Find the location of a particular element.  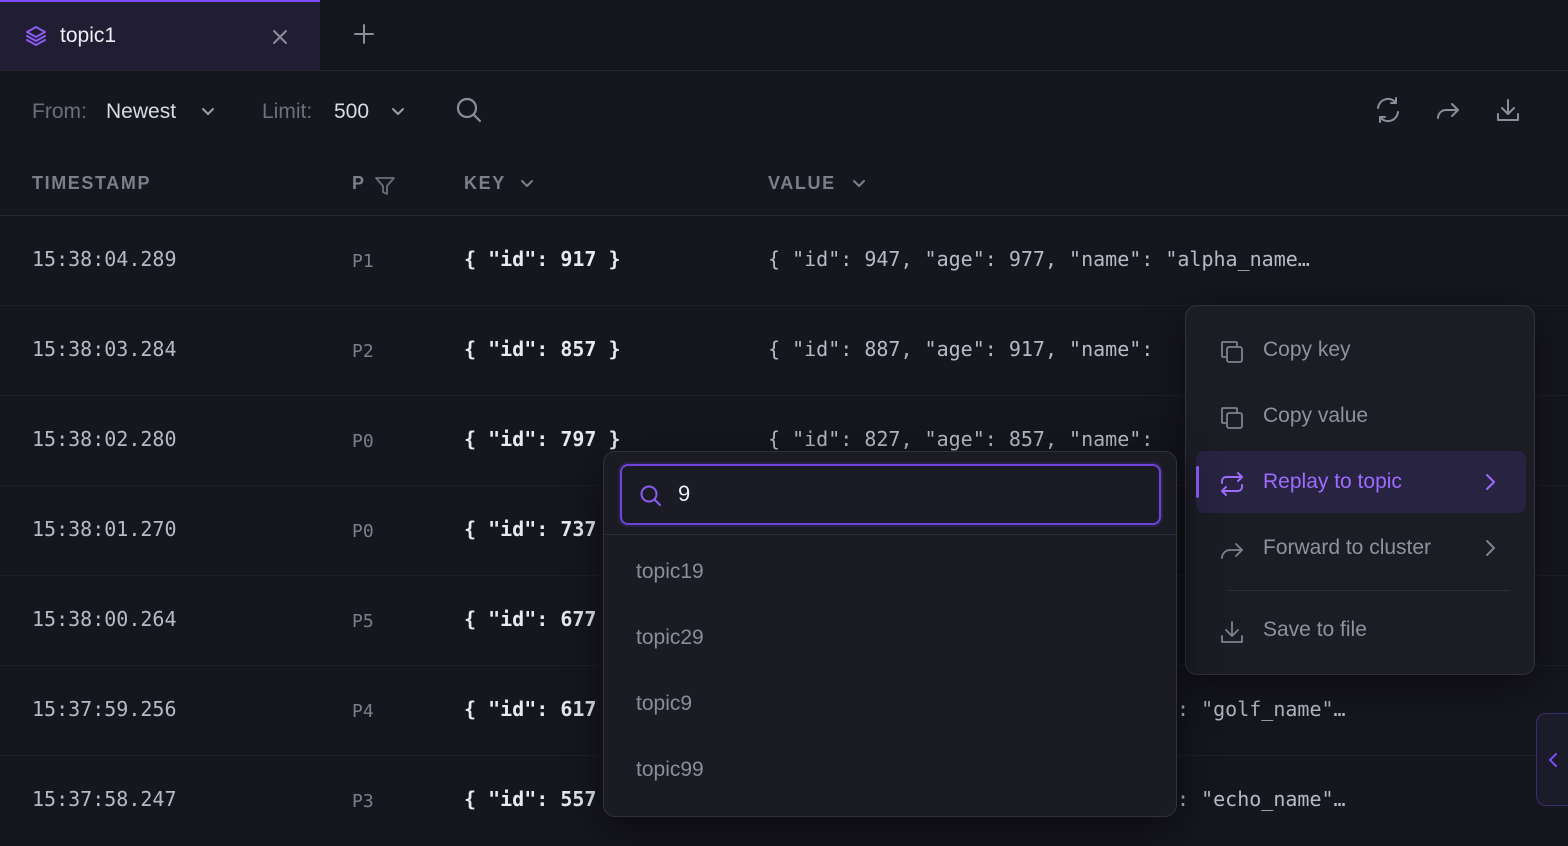

cell-timestamp: 15:37:59.256 is located at coordinates (104, 709).